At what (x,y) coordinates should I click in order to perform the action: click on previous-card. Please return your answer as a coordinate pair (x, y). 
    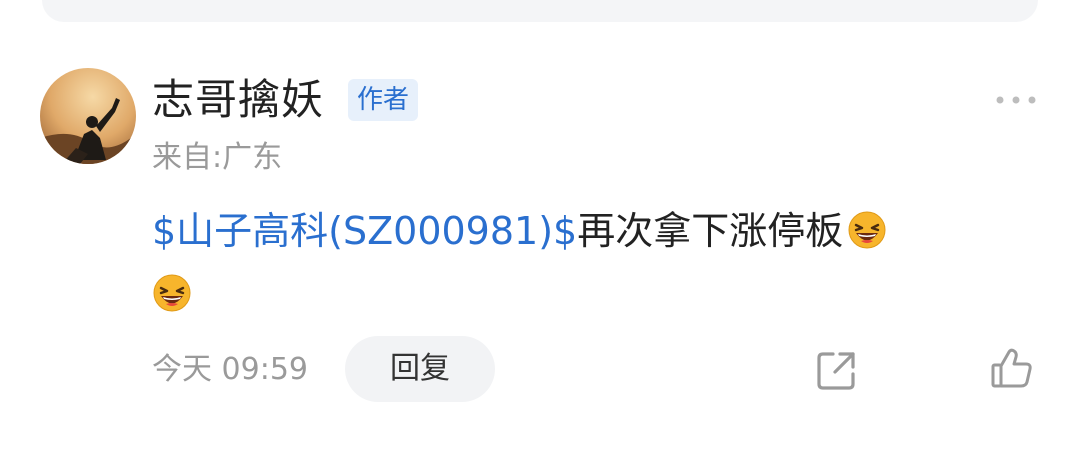
    Looking at the image, I should click on (540, 11).